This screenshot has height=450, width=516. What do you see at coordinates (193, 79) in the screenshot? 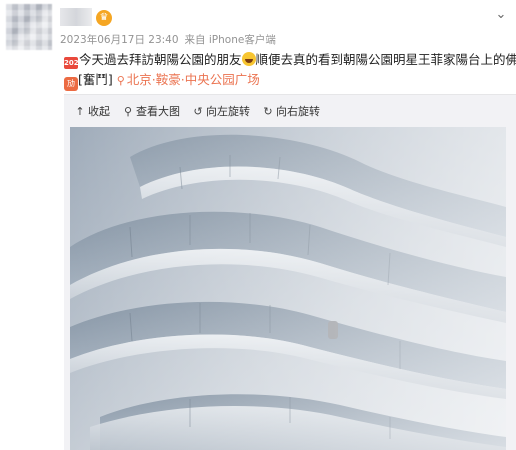
I see `location-label: 北京·鞍豪·中央公园广场` at bounding box center [193, 79].